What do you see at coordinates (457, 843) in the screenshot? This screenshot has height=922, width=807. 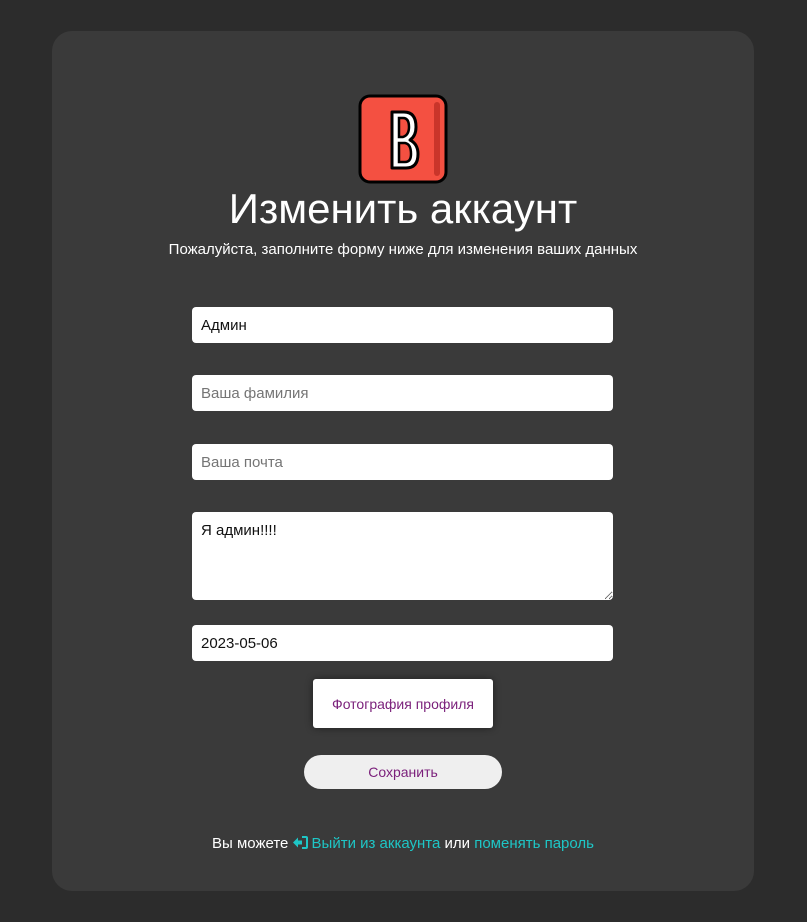 I see `footer-conjunction: или` at bounding box center [457, 843].